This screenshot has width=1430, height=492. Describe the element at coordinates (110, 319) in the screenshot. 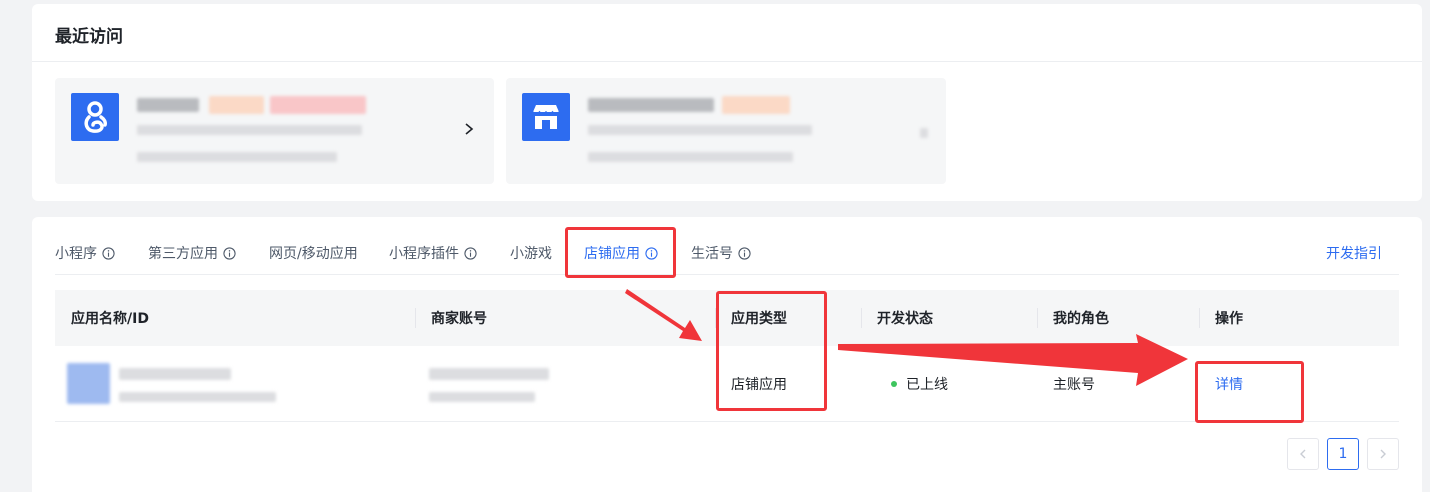

I see `column-header-app-name: 应用名称/ID` at that location.